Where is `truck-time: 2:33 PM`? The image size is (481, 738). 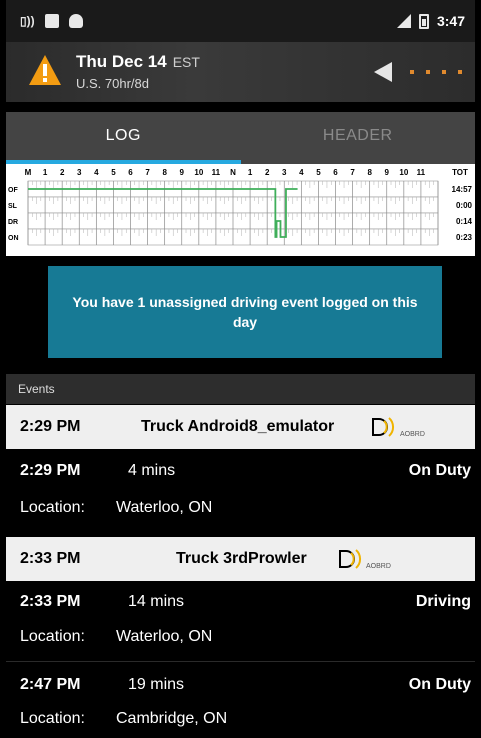 truck-time: 2:33 PM is located at coordinates (50, 558).